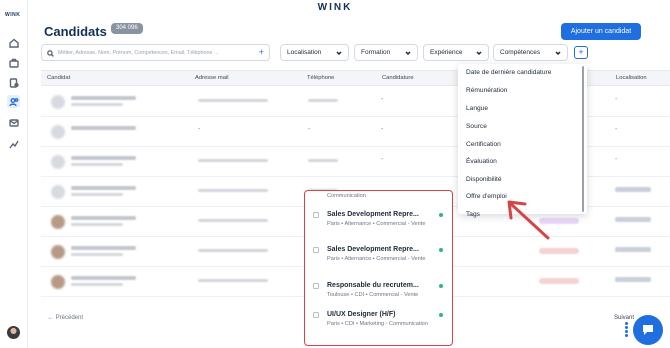 This screenshot has width=670, height=348. Describe the element at coordinates (320, 78) in the screenshot. I see `column-header: Téléphone` at that location.